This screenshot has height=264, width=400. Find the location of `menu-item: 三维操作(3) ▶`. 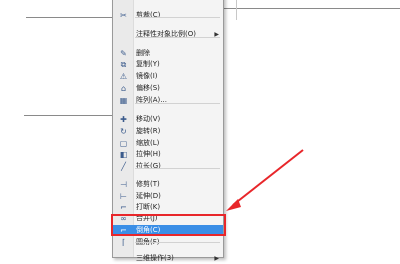

menu-item: 三维操作(3) ▶ is located at coordinates (168, 258).